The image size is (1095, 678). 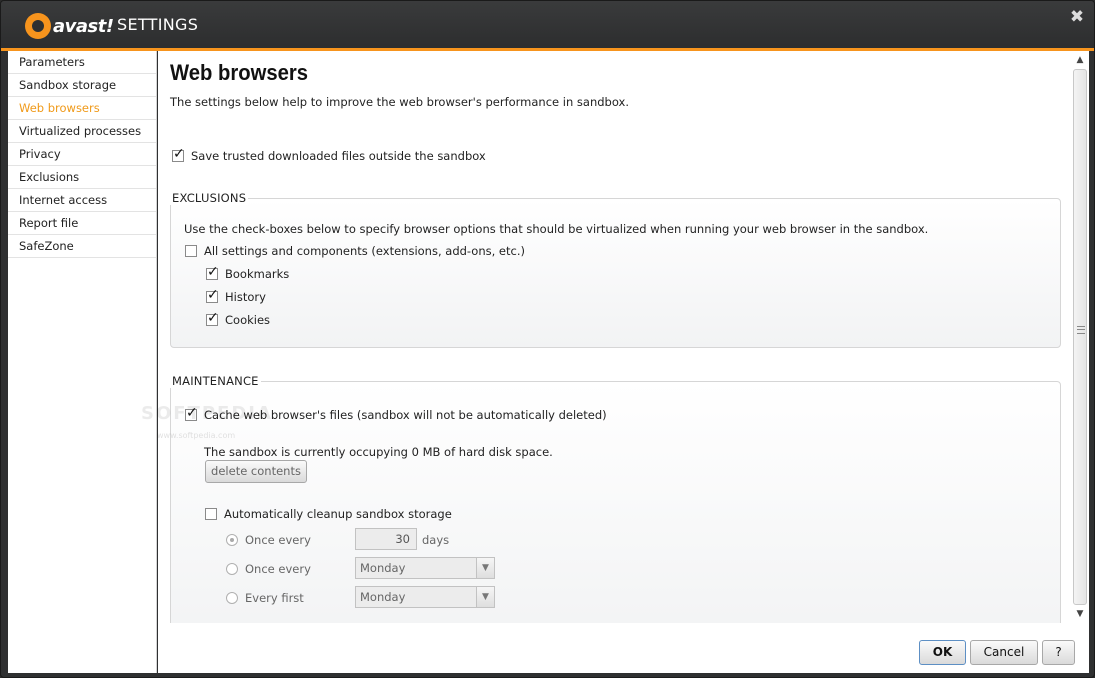 I want to click on help-button: ?, so click(x=1058, y=652).